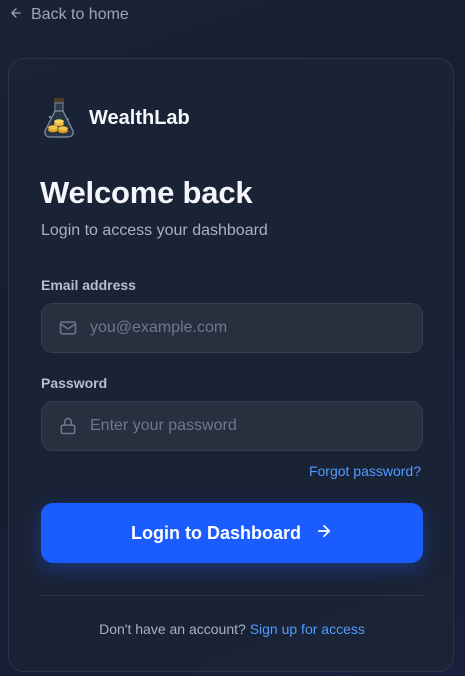  I want to click on mail-icon, so click(68, 328).